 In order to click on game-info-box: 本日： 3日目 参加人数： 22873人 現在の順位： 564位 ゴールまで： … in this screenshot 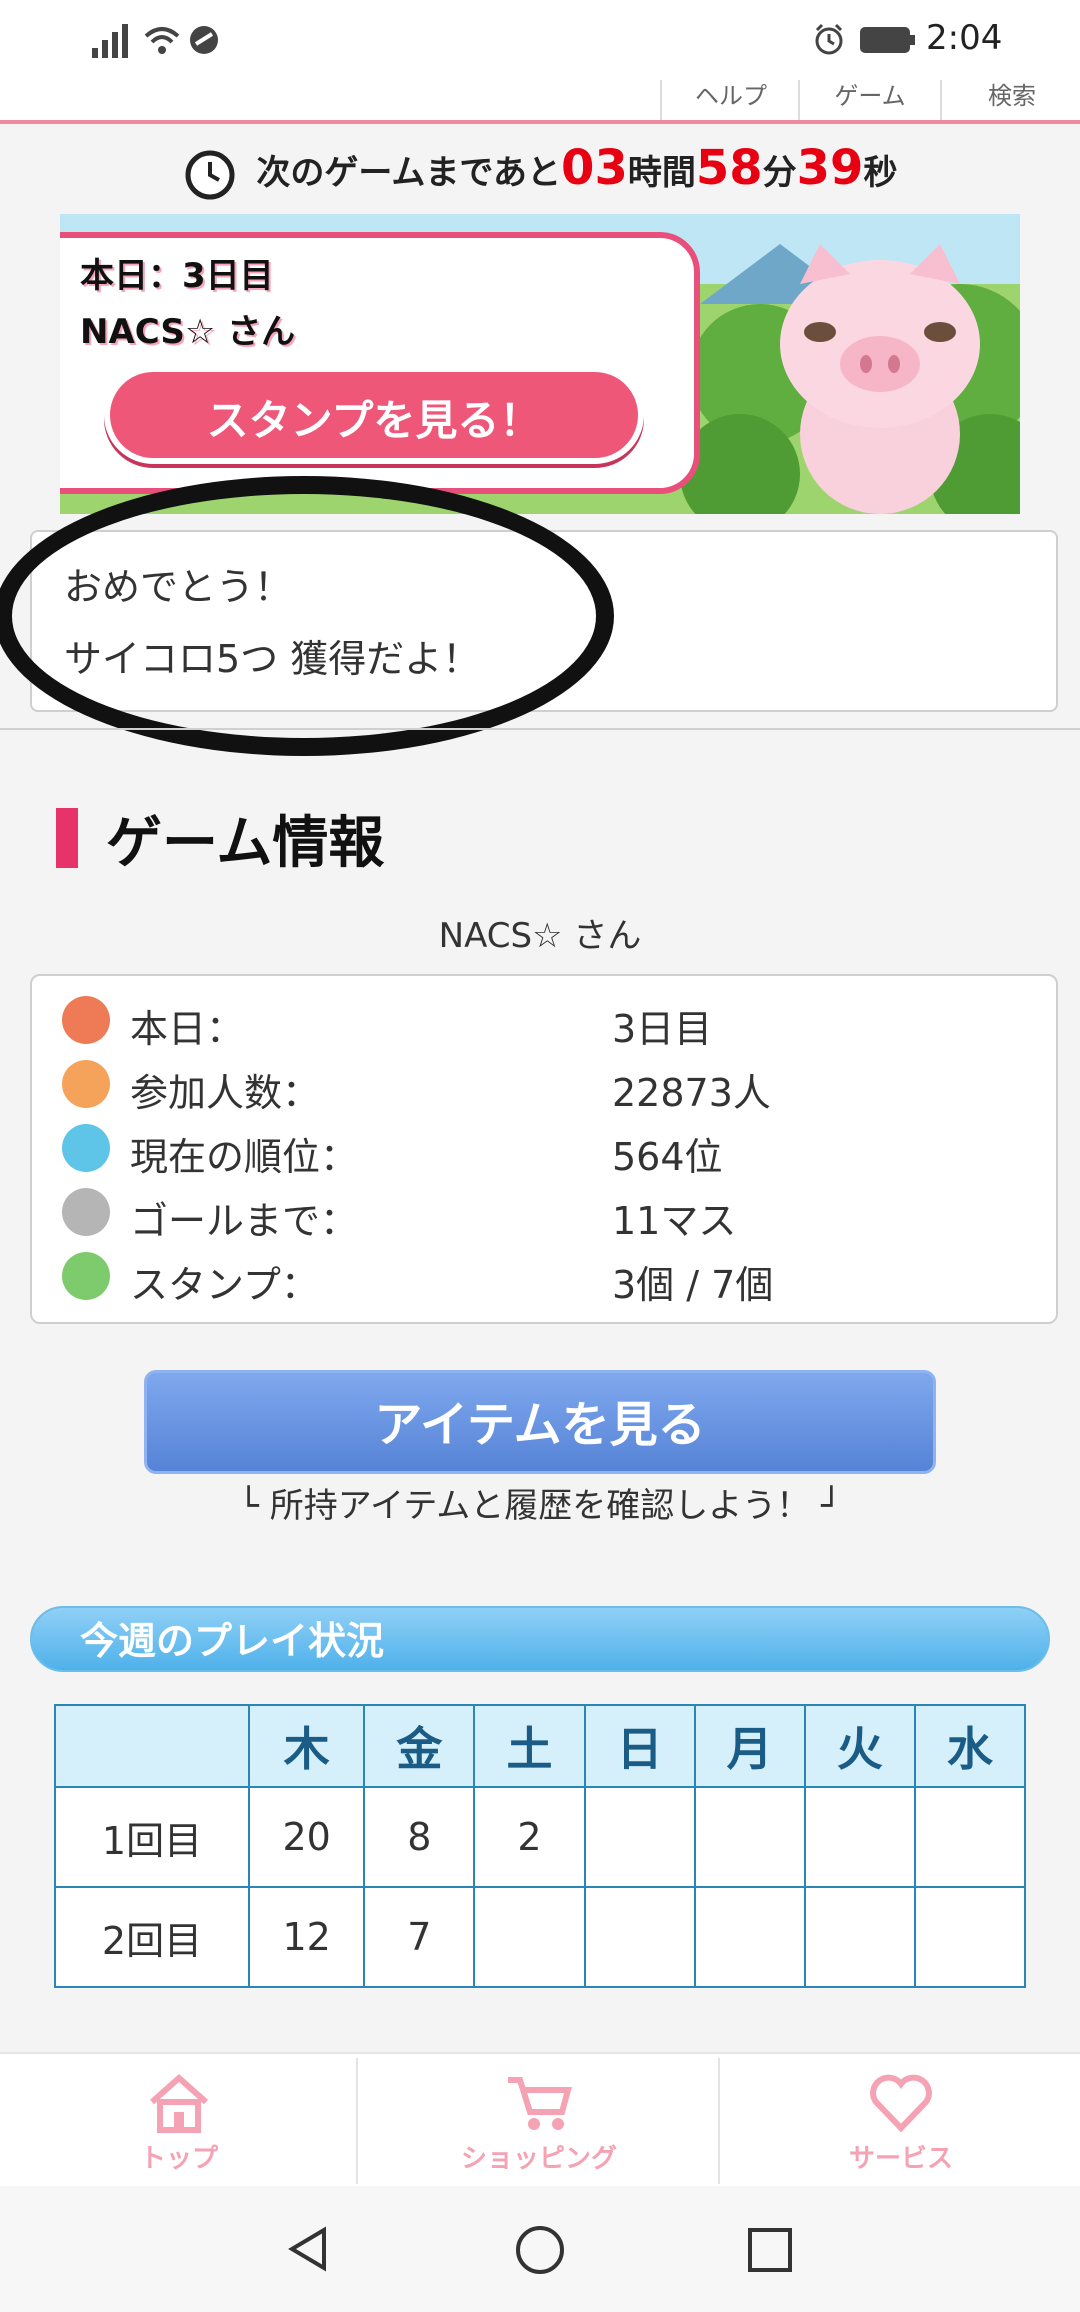, I will do `click(544, 1149)`.